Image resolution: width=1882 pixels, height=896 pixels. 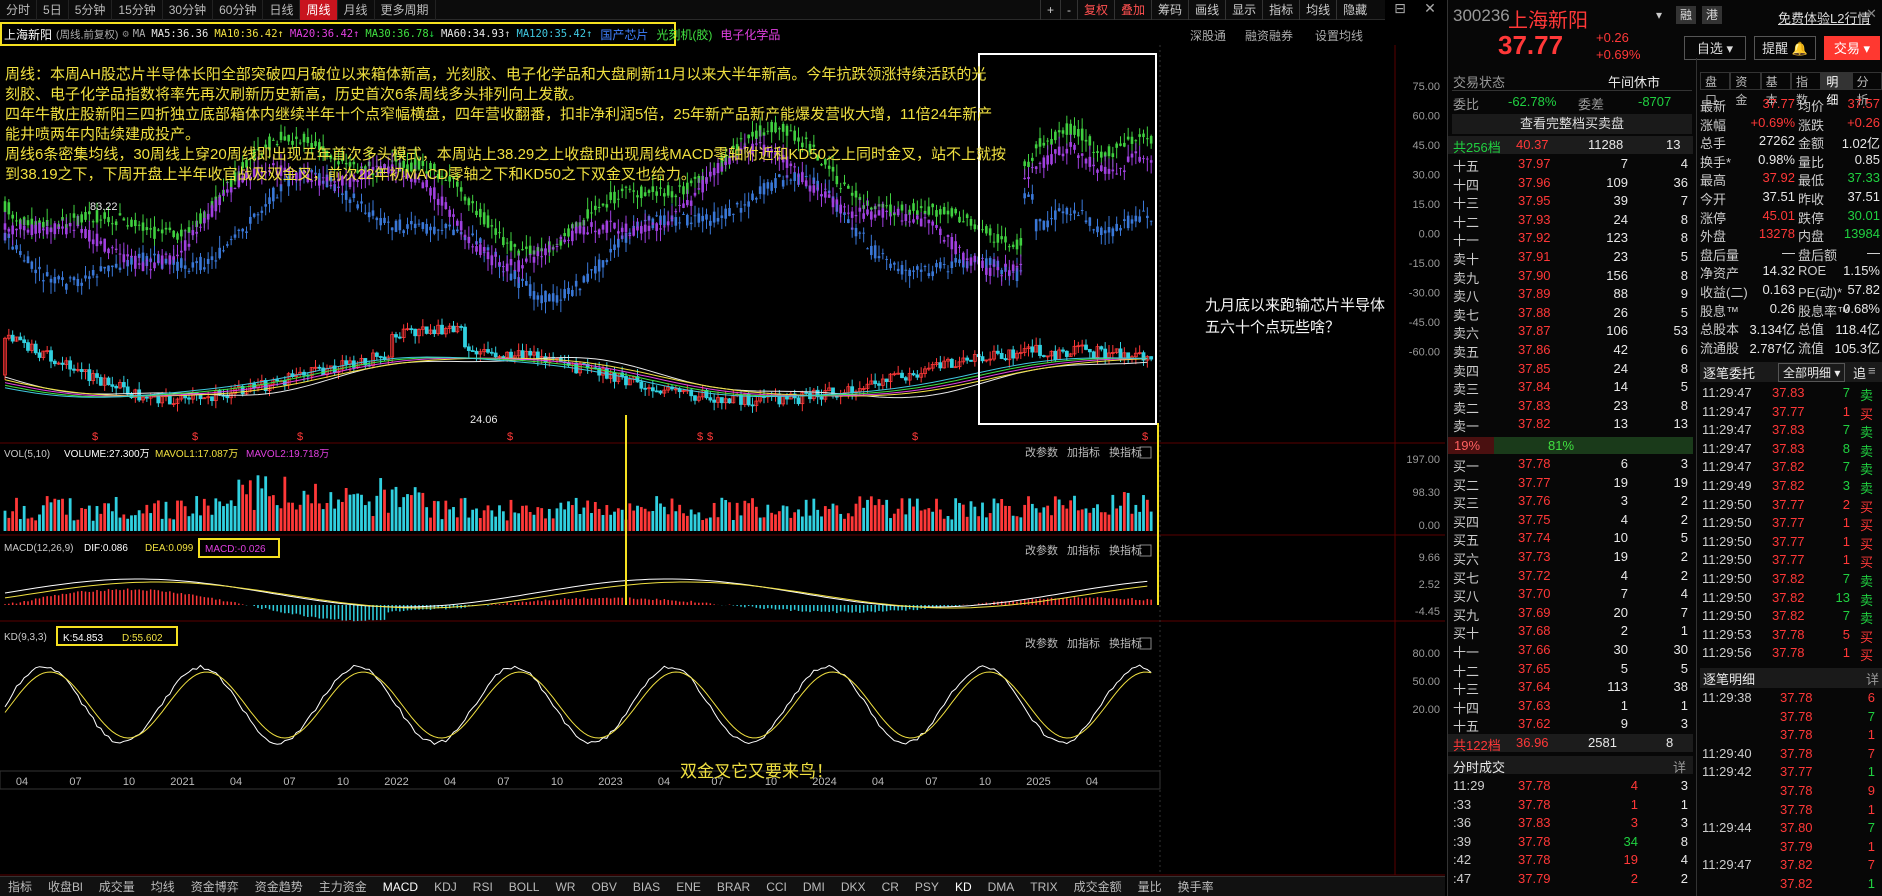 I want to click on ask-row: 卖七 37.88 26 5, so click(x=1570, y=314).